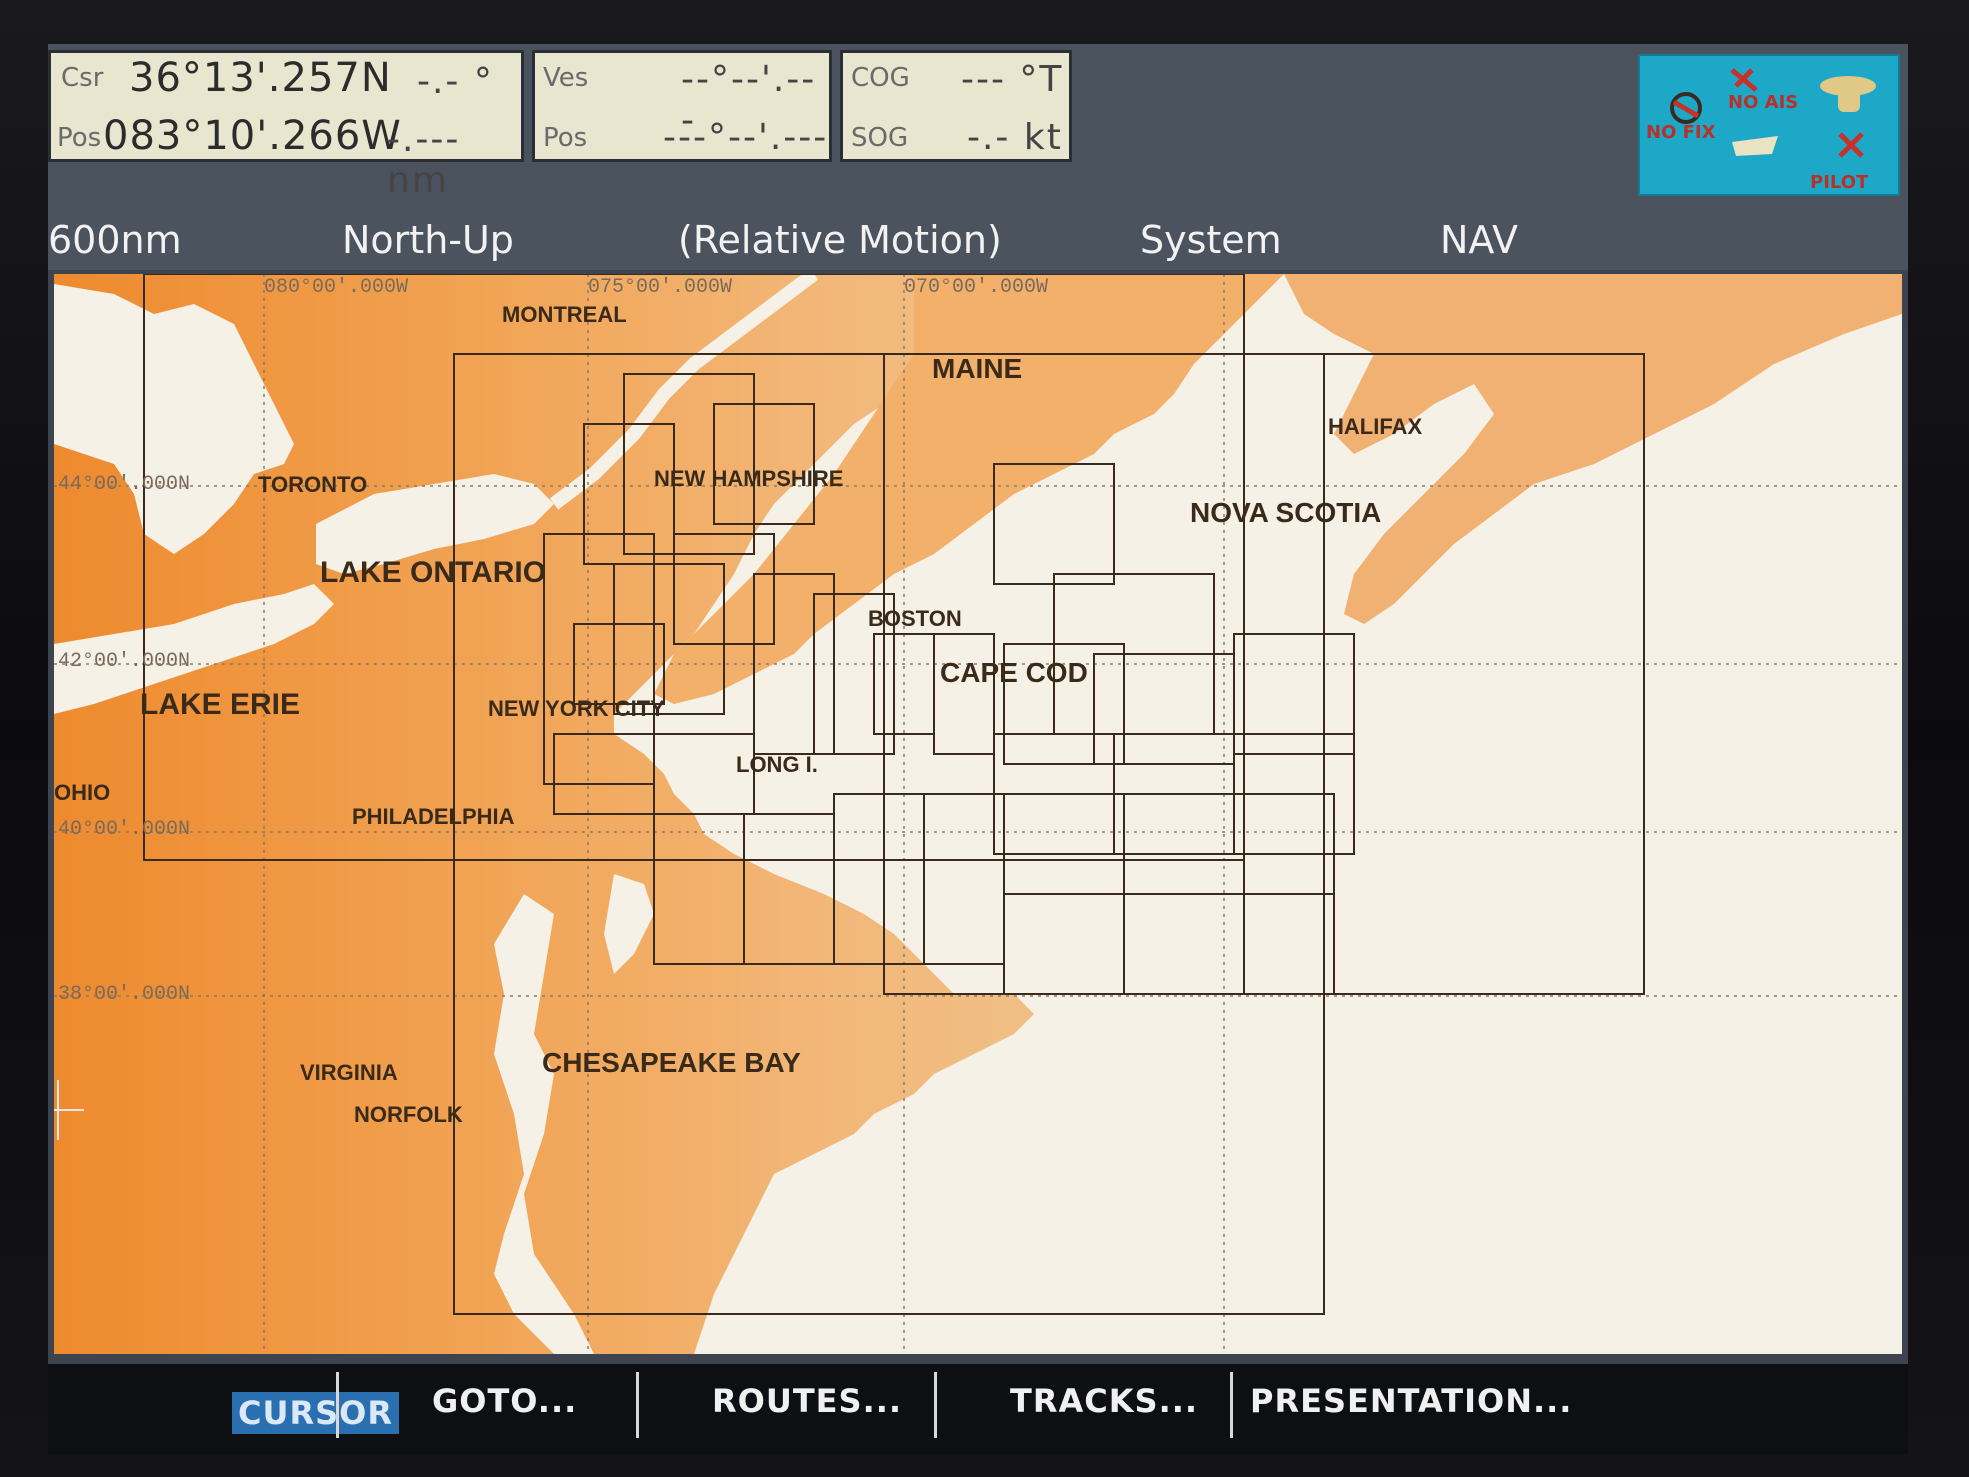  Describe the element at coordinates (1763, 102) in the screenshot. I see `no-ais-label: NO AIS` at that location.